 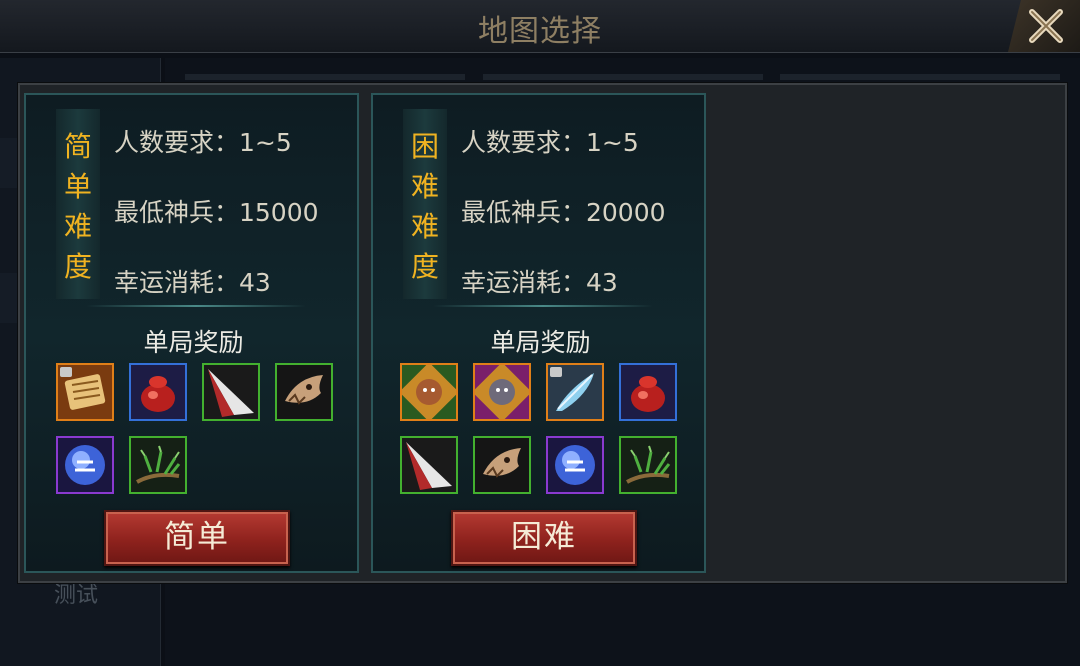 I want to click on monkey-king-card-icon, so click(x=429, y=392).